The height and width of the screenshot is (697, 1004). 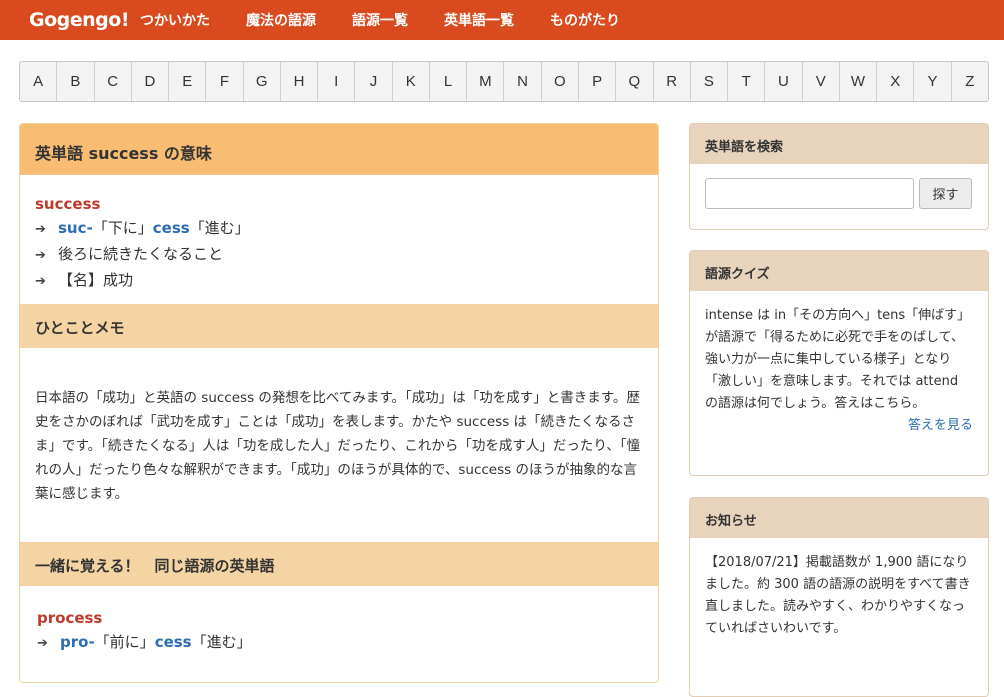 What do you see at coordinates (151, 81) in the screenshot?
I see `alphabet-letter: D` at bounding box center [151, 81].